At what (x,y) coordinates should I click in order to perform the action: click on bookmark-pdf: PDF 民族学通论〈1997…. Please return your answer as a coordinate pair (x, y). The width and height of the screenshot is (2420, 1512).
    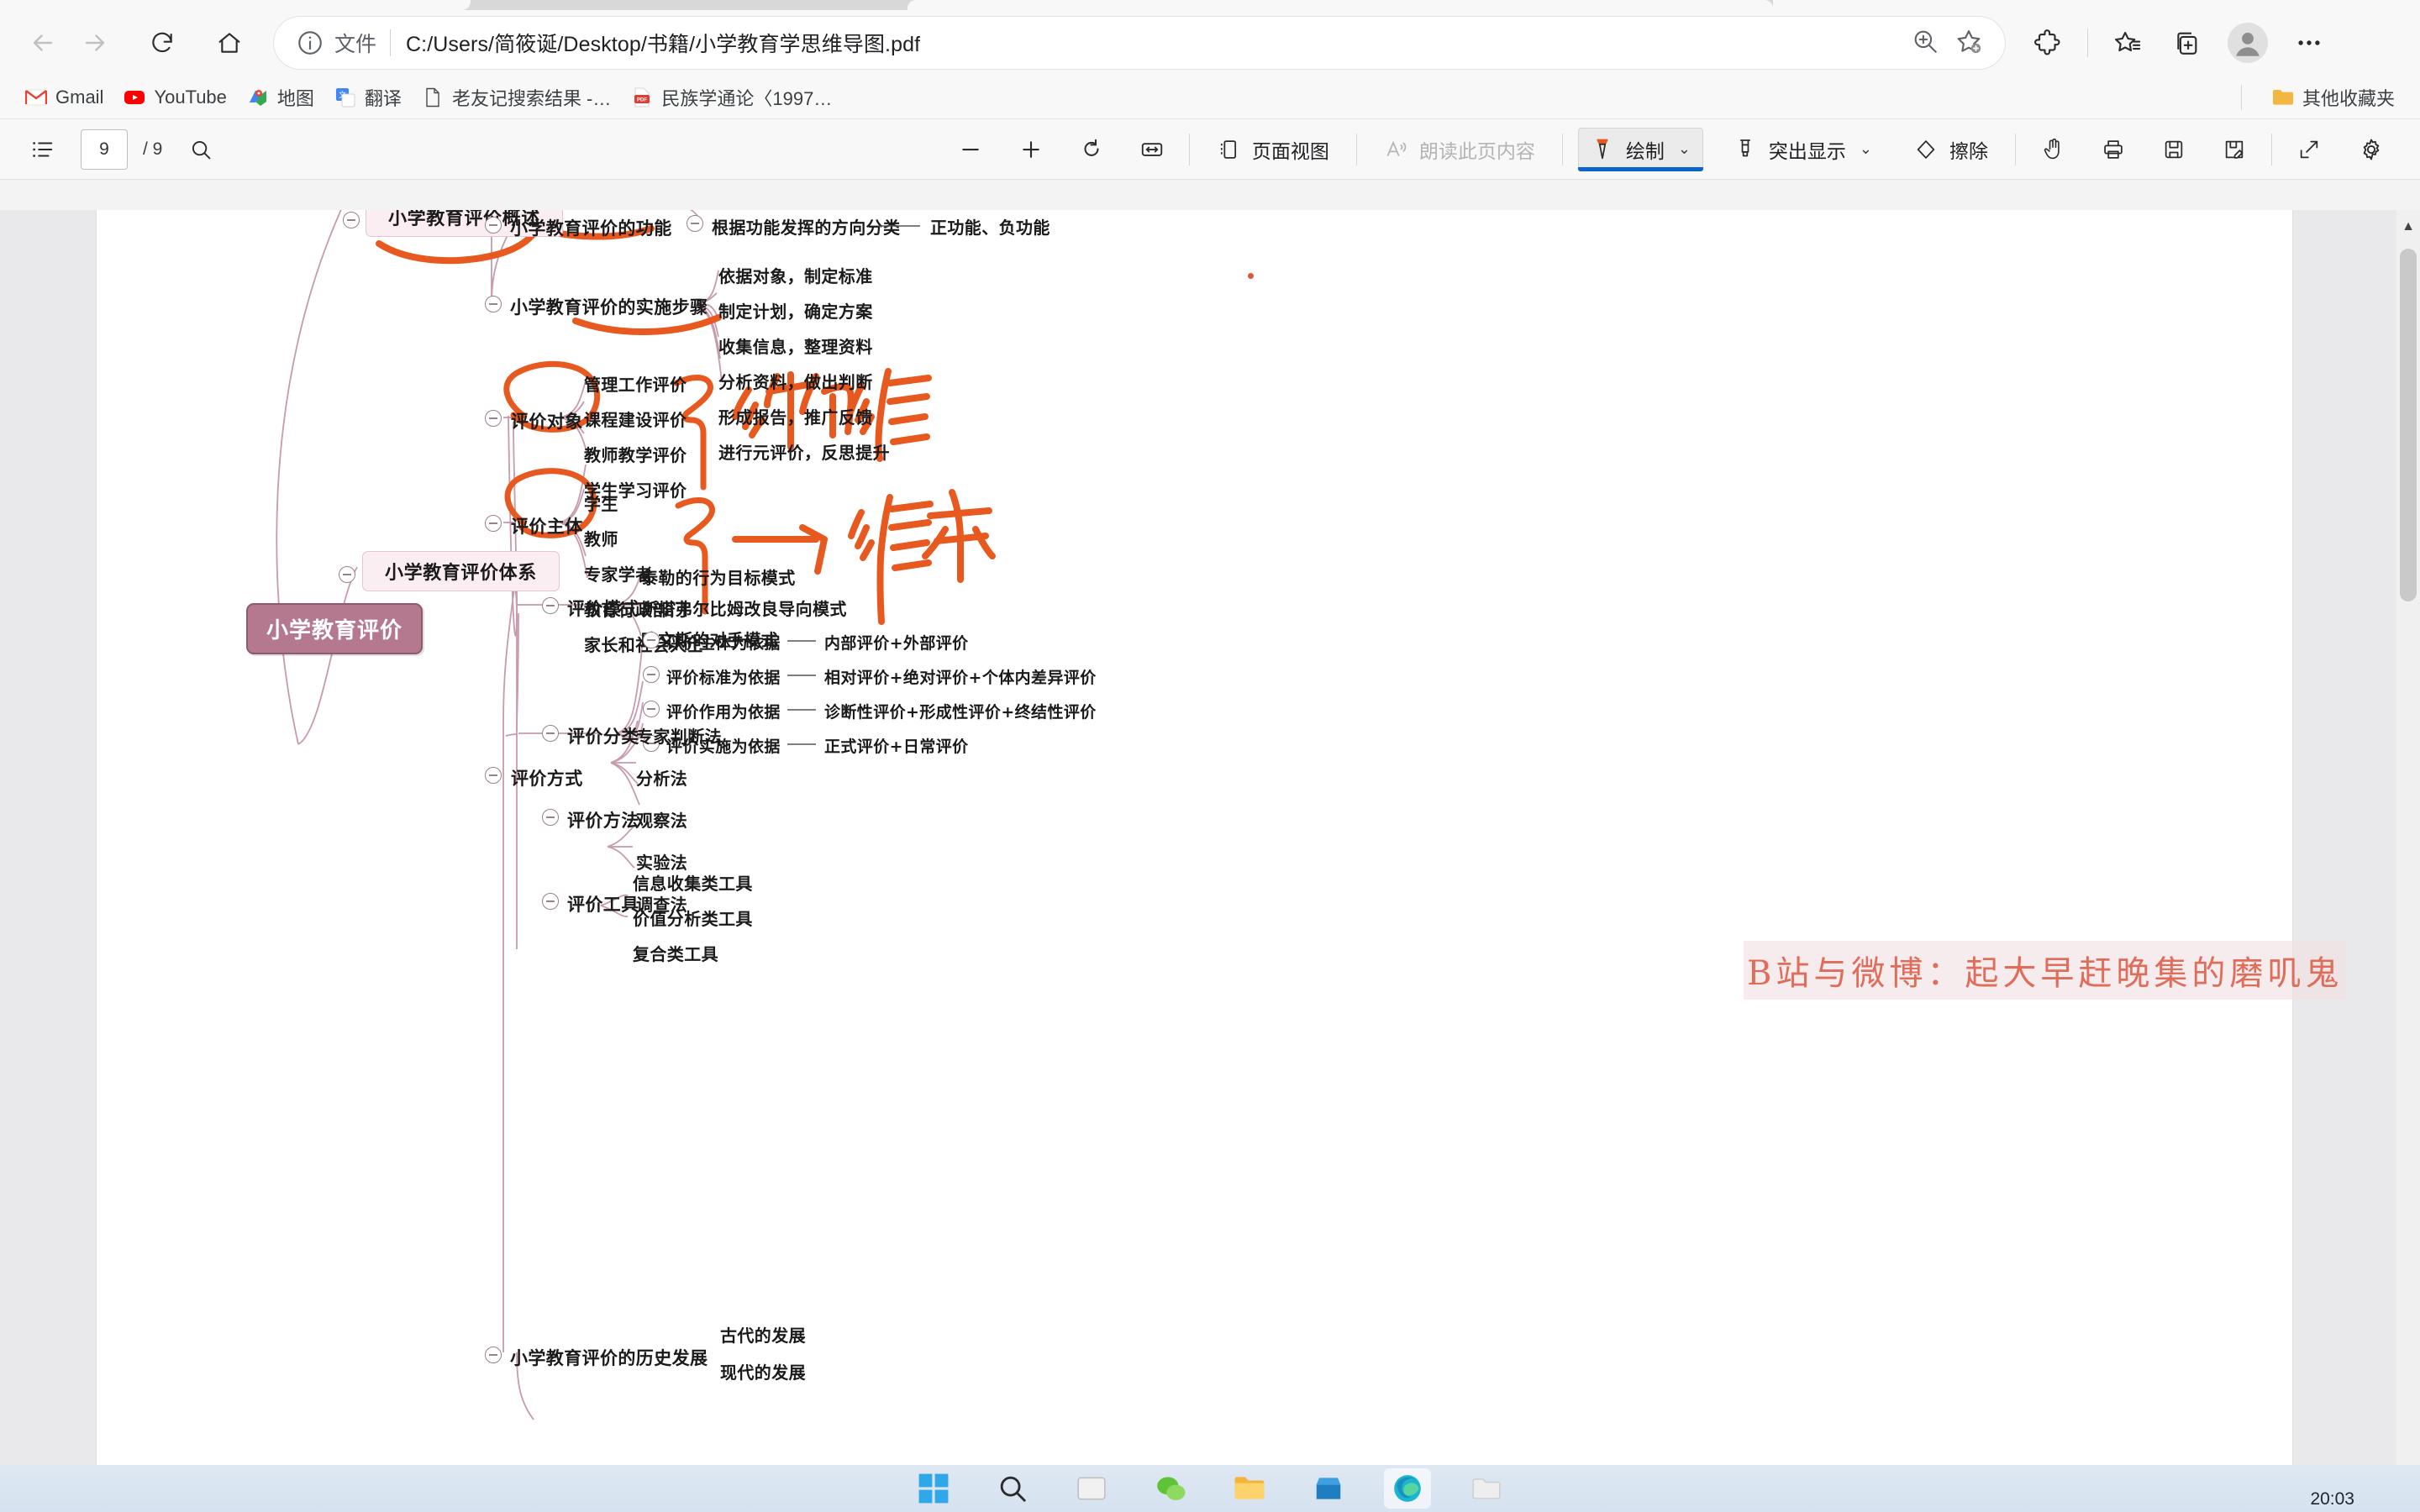
    Looking at the image, I should click on (732, 97).